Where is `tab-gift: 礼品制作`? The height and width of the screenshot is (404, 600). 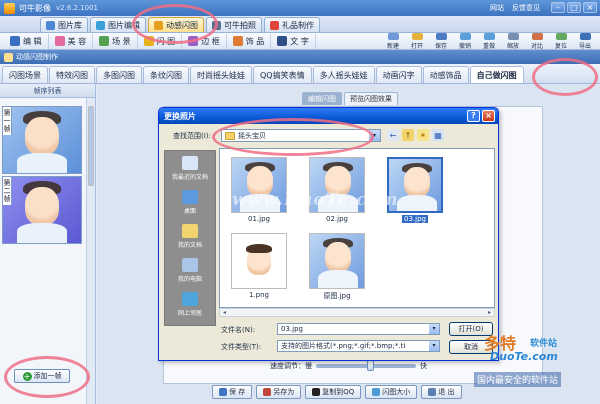 tab-gift: 礼品制作 is located at coordinates (292, 24).